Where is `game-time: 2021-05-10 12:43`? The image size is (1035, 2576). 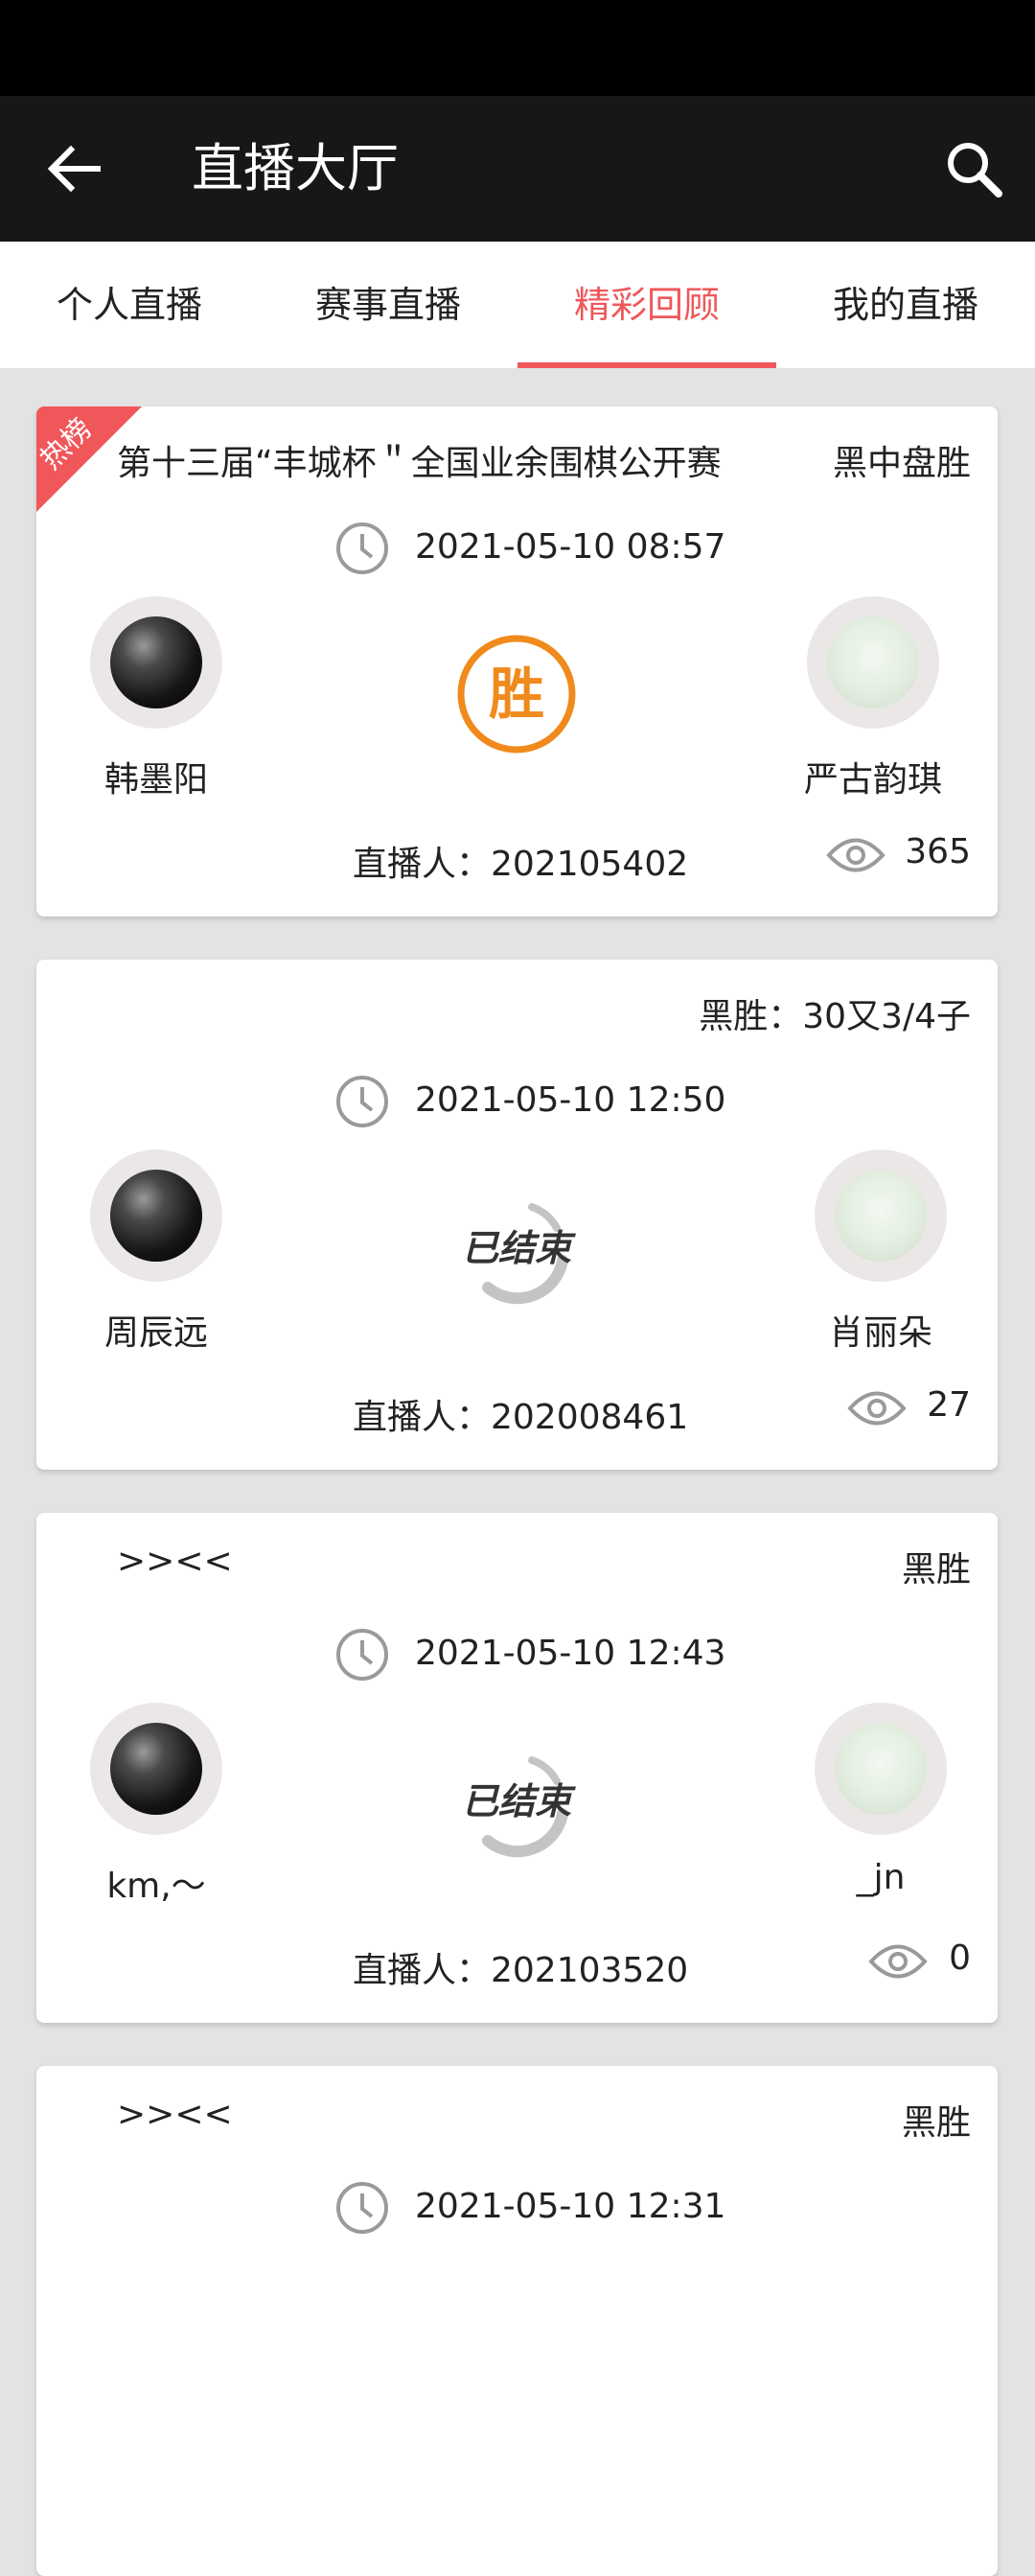
game-time: 2021-05-10 12:43 is located at coordinates (571, 1653).